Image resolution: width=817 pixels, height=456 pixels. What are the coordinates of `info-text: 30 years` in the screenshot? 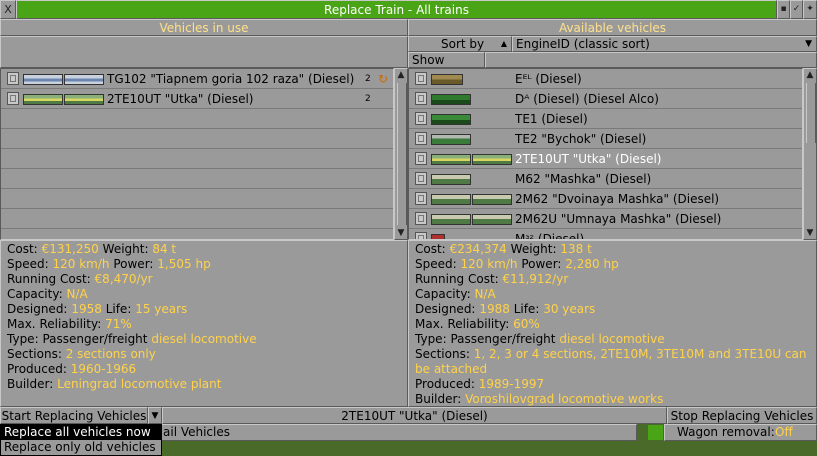 It's located at (569, 309).